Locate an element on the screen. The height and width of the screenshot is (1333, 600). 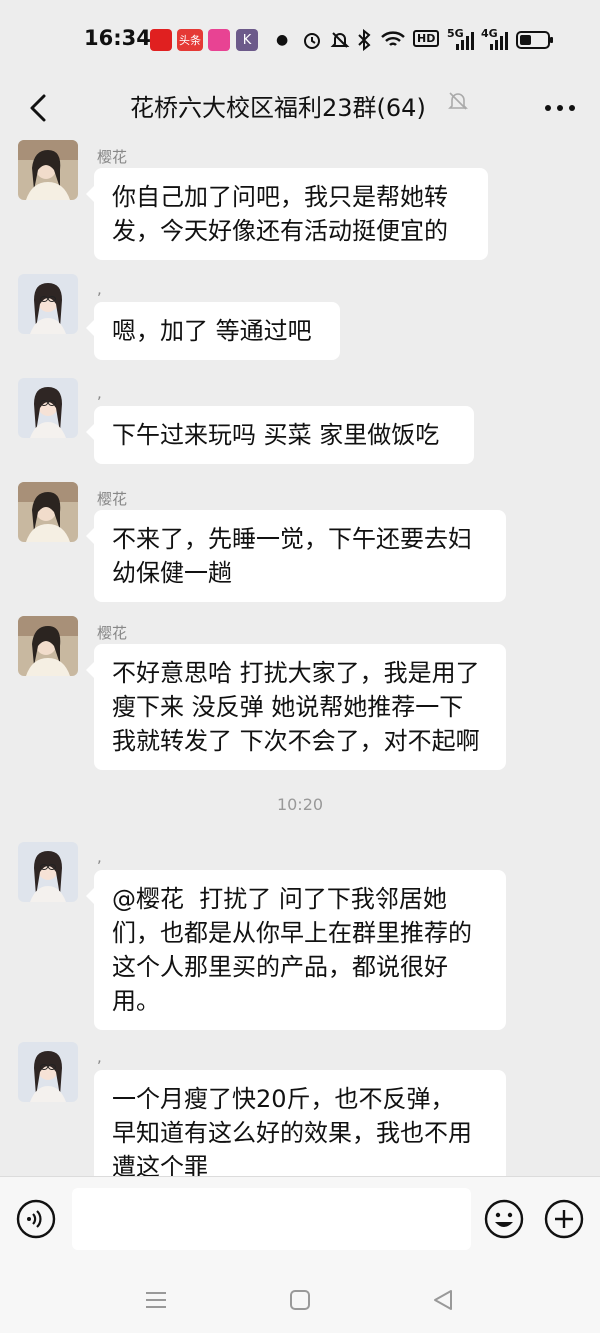
message-input is located at coordinates (271, 1219).